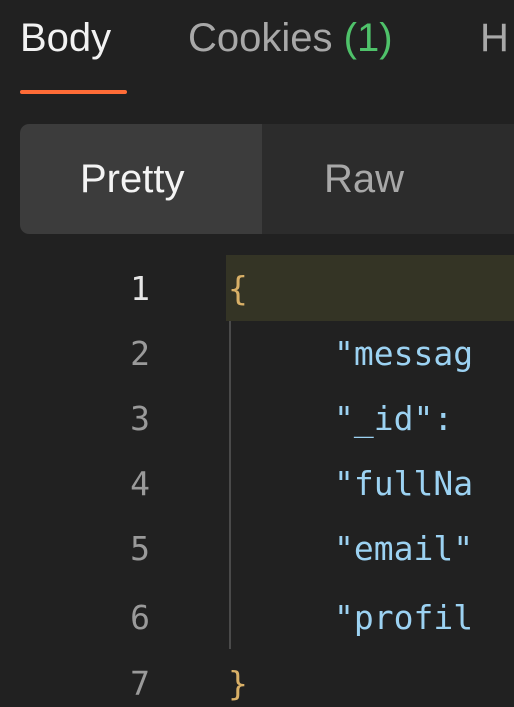 The height and width of the screenshot is (707, 514). What do you see at coordinates (260, 38) in the screenshot?
I see `tab-cookies-label: Cookies` at bounding box center [260, 38].